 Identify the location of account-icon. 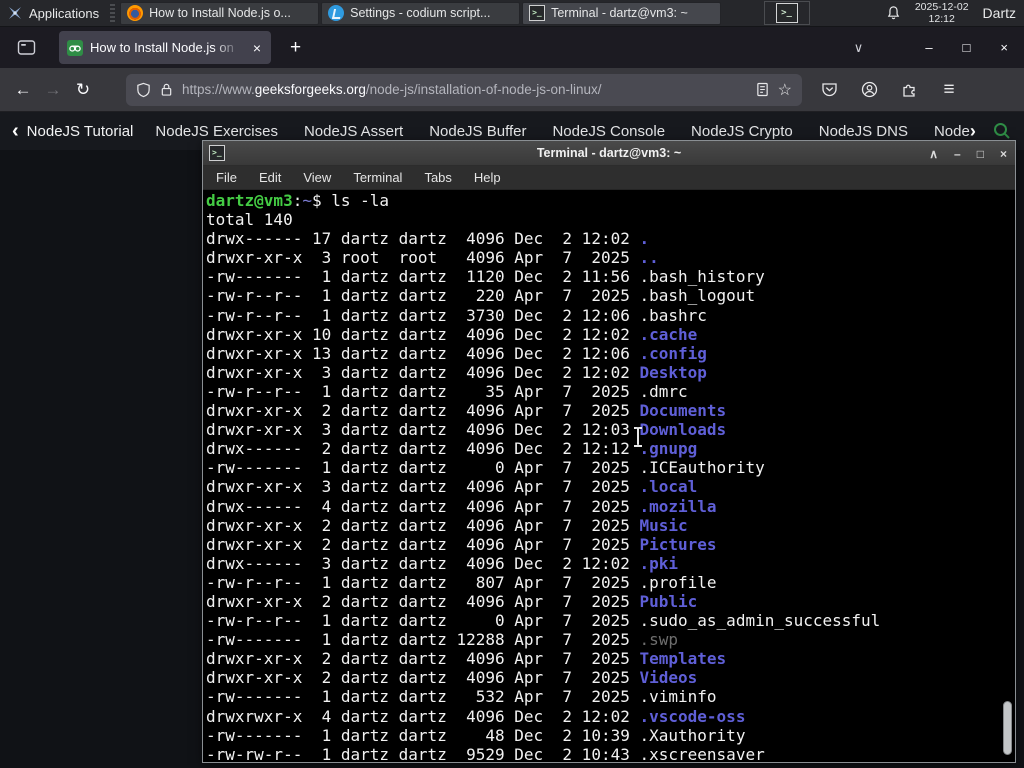
(869, 89).